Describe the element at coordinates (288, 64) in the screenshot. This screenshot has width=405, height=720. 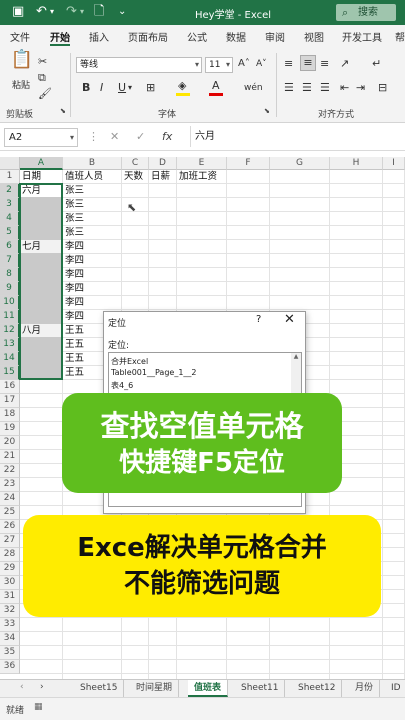
I see `align-top-icon: ≡` at that location.